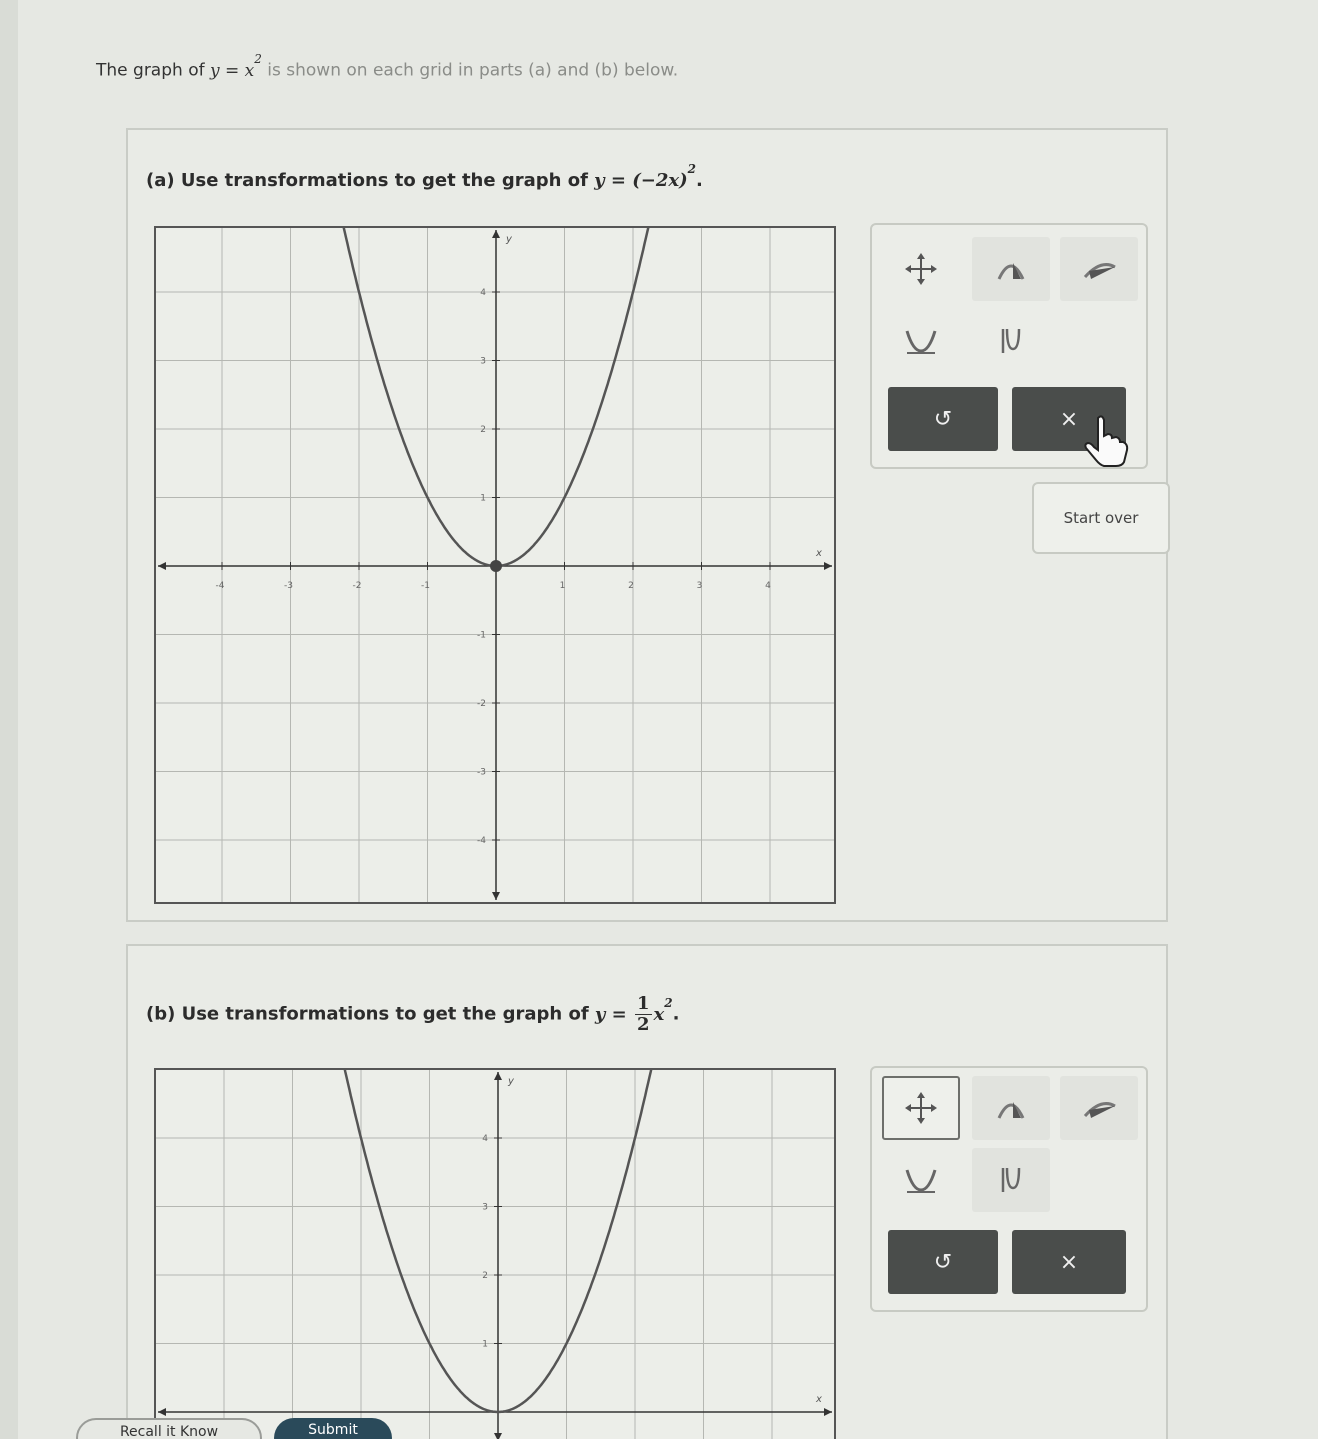  What do you see at coordinates (768, 586) in the screenshot?
I see `x-tick-label: 4` at bounding box center [768, 586].